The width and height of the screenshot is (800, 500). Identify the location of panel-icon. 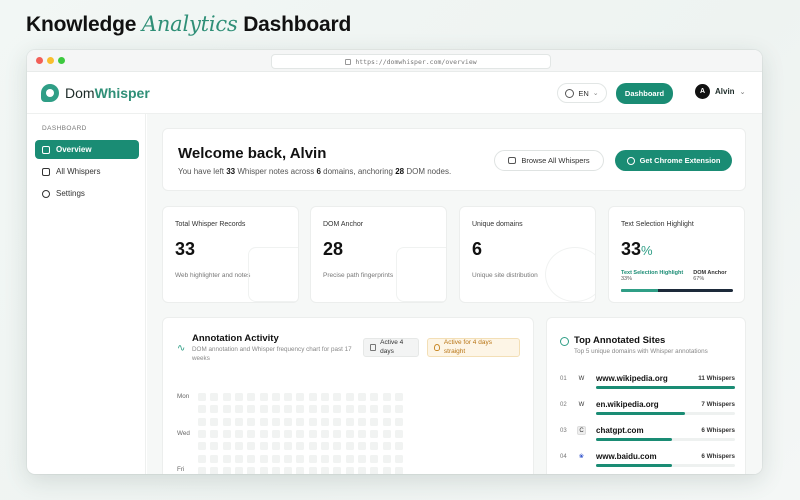
(46, 149).